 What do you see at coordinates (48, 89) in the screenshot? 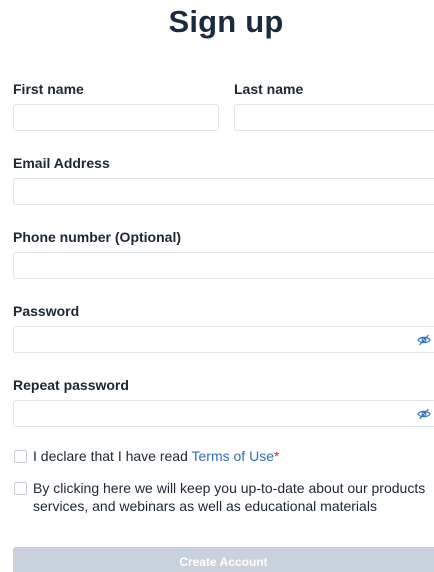
I see `first-name-label: First name` at bounding box center [48, 89].